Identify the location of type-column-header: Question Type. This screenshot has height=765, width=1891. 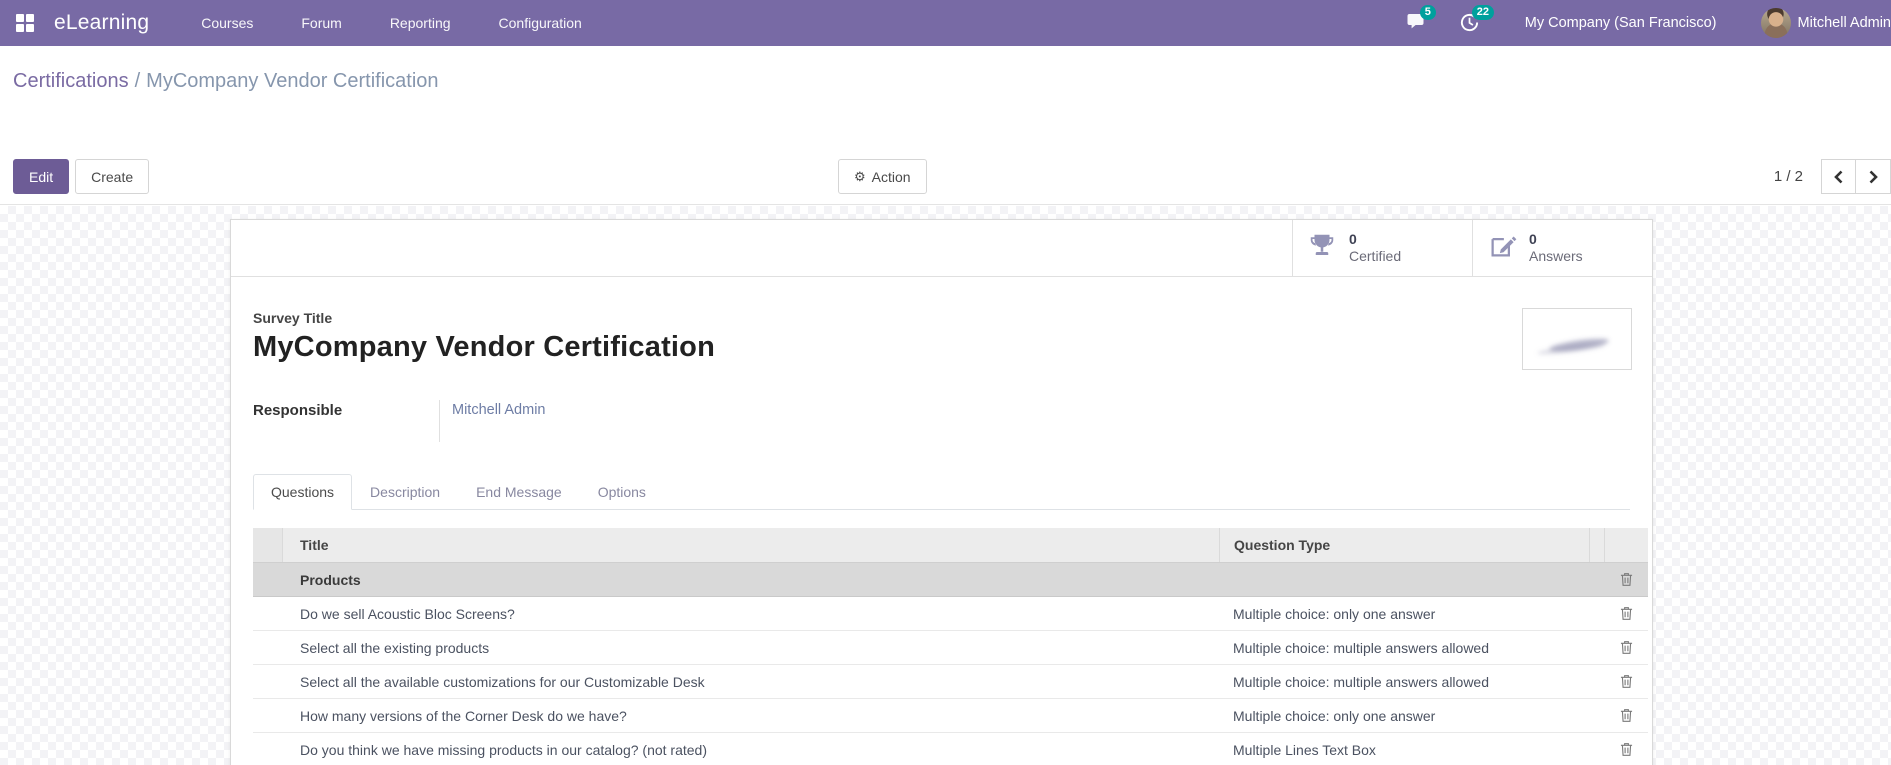
(1404, 545).